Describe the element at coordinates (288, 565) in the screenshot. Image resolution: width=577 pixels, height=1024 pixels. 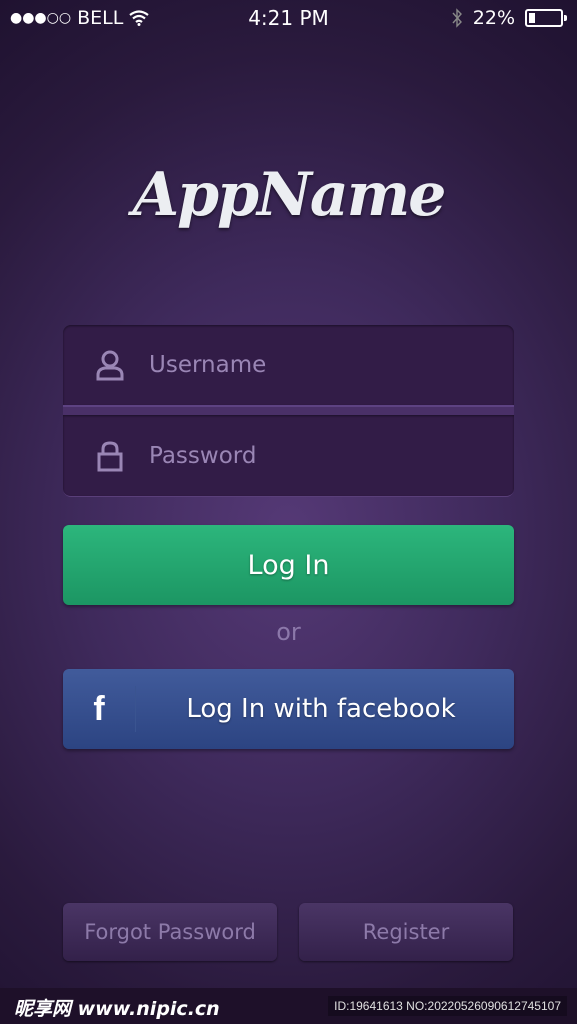
I see `login-button: Log In` at that location.